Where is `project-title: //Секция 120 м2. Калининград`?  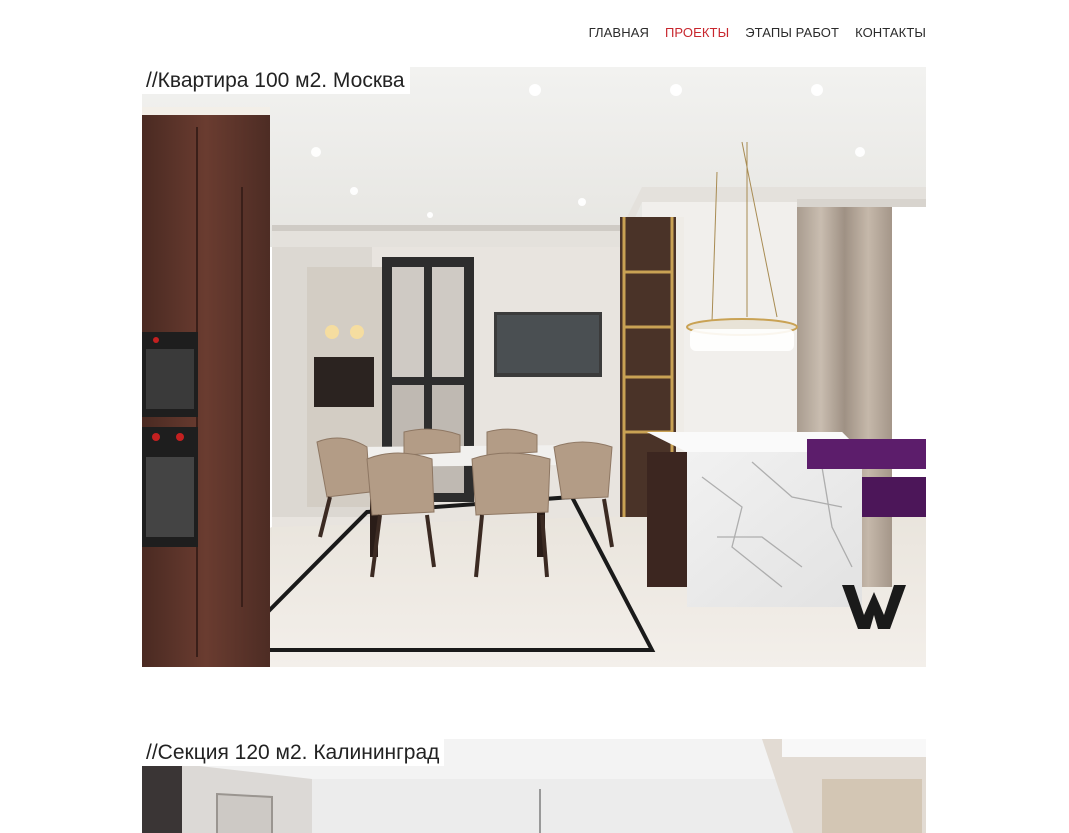 project-title: //Секция 120 м2. Калининград is located at coordinates (293, 752).